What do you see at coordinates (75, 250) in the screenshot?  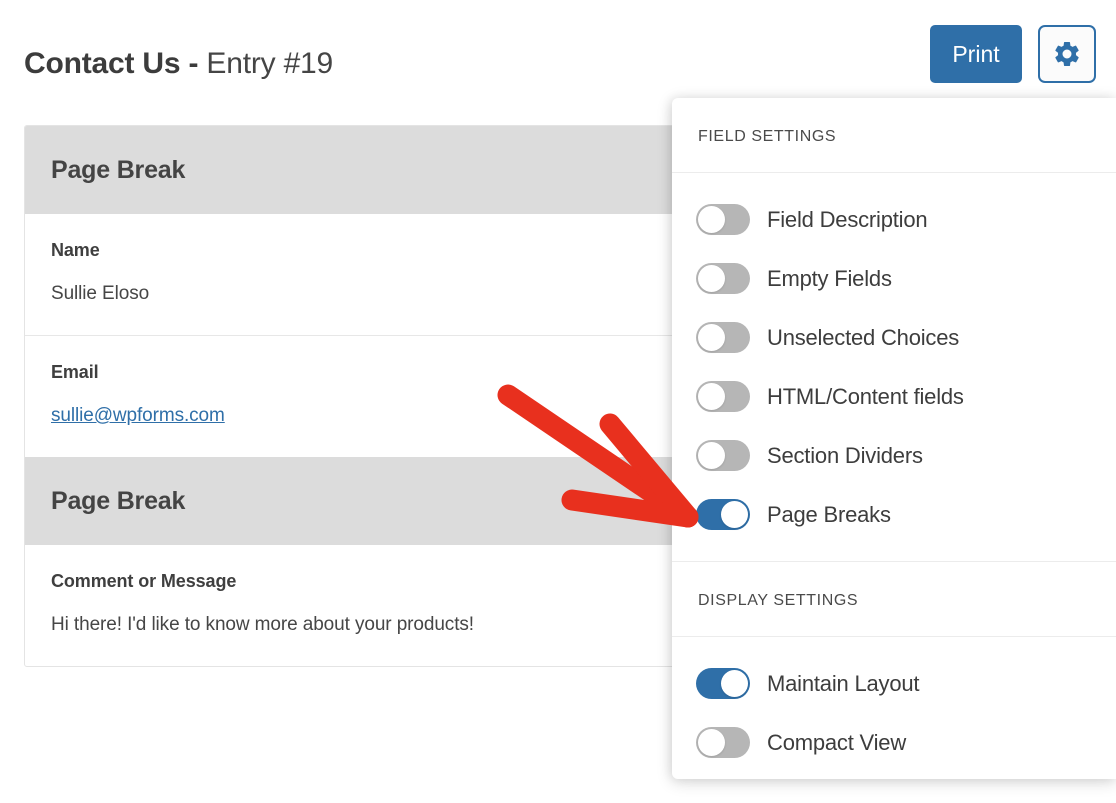 I see `field-label: Name` at bounding box center [75, 250].